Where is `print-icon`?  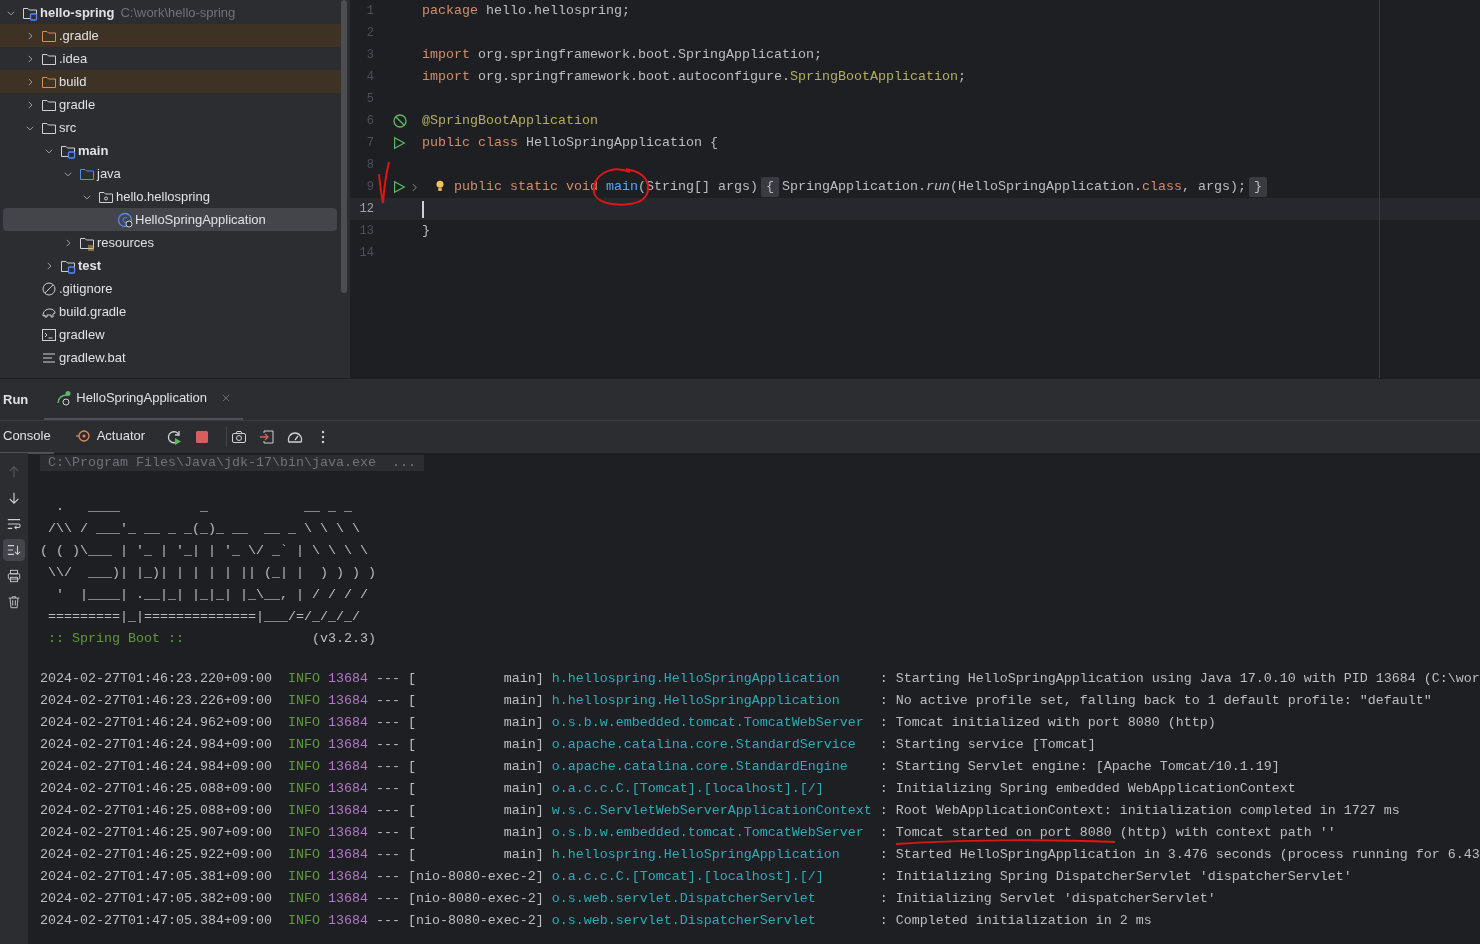 print-icon is located at coordinates (14, 576).